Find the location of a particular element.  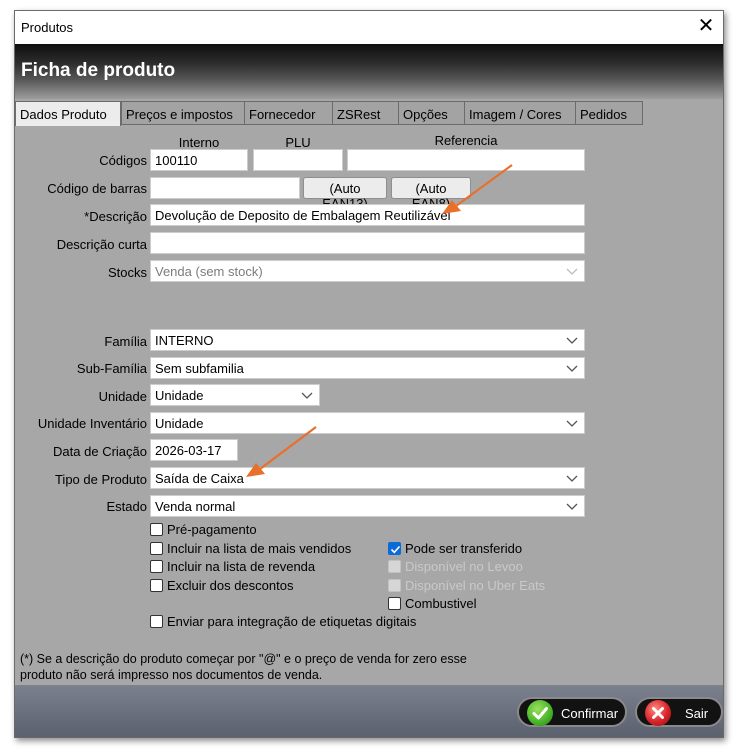

data-criacao-label: Data de Criação is located at coordinates (100, 451).